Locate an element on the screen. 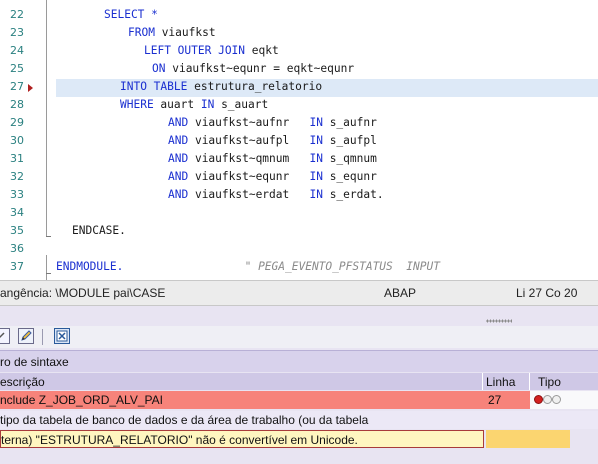 The width and height of the screenshot is (598, 464). identifier-token: s_equnr is located at coordinates (353, 176).